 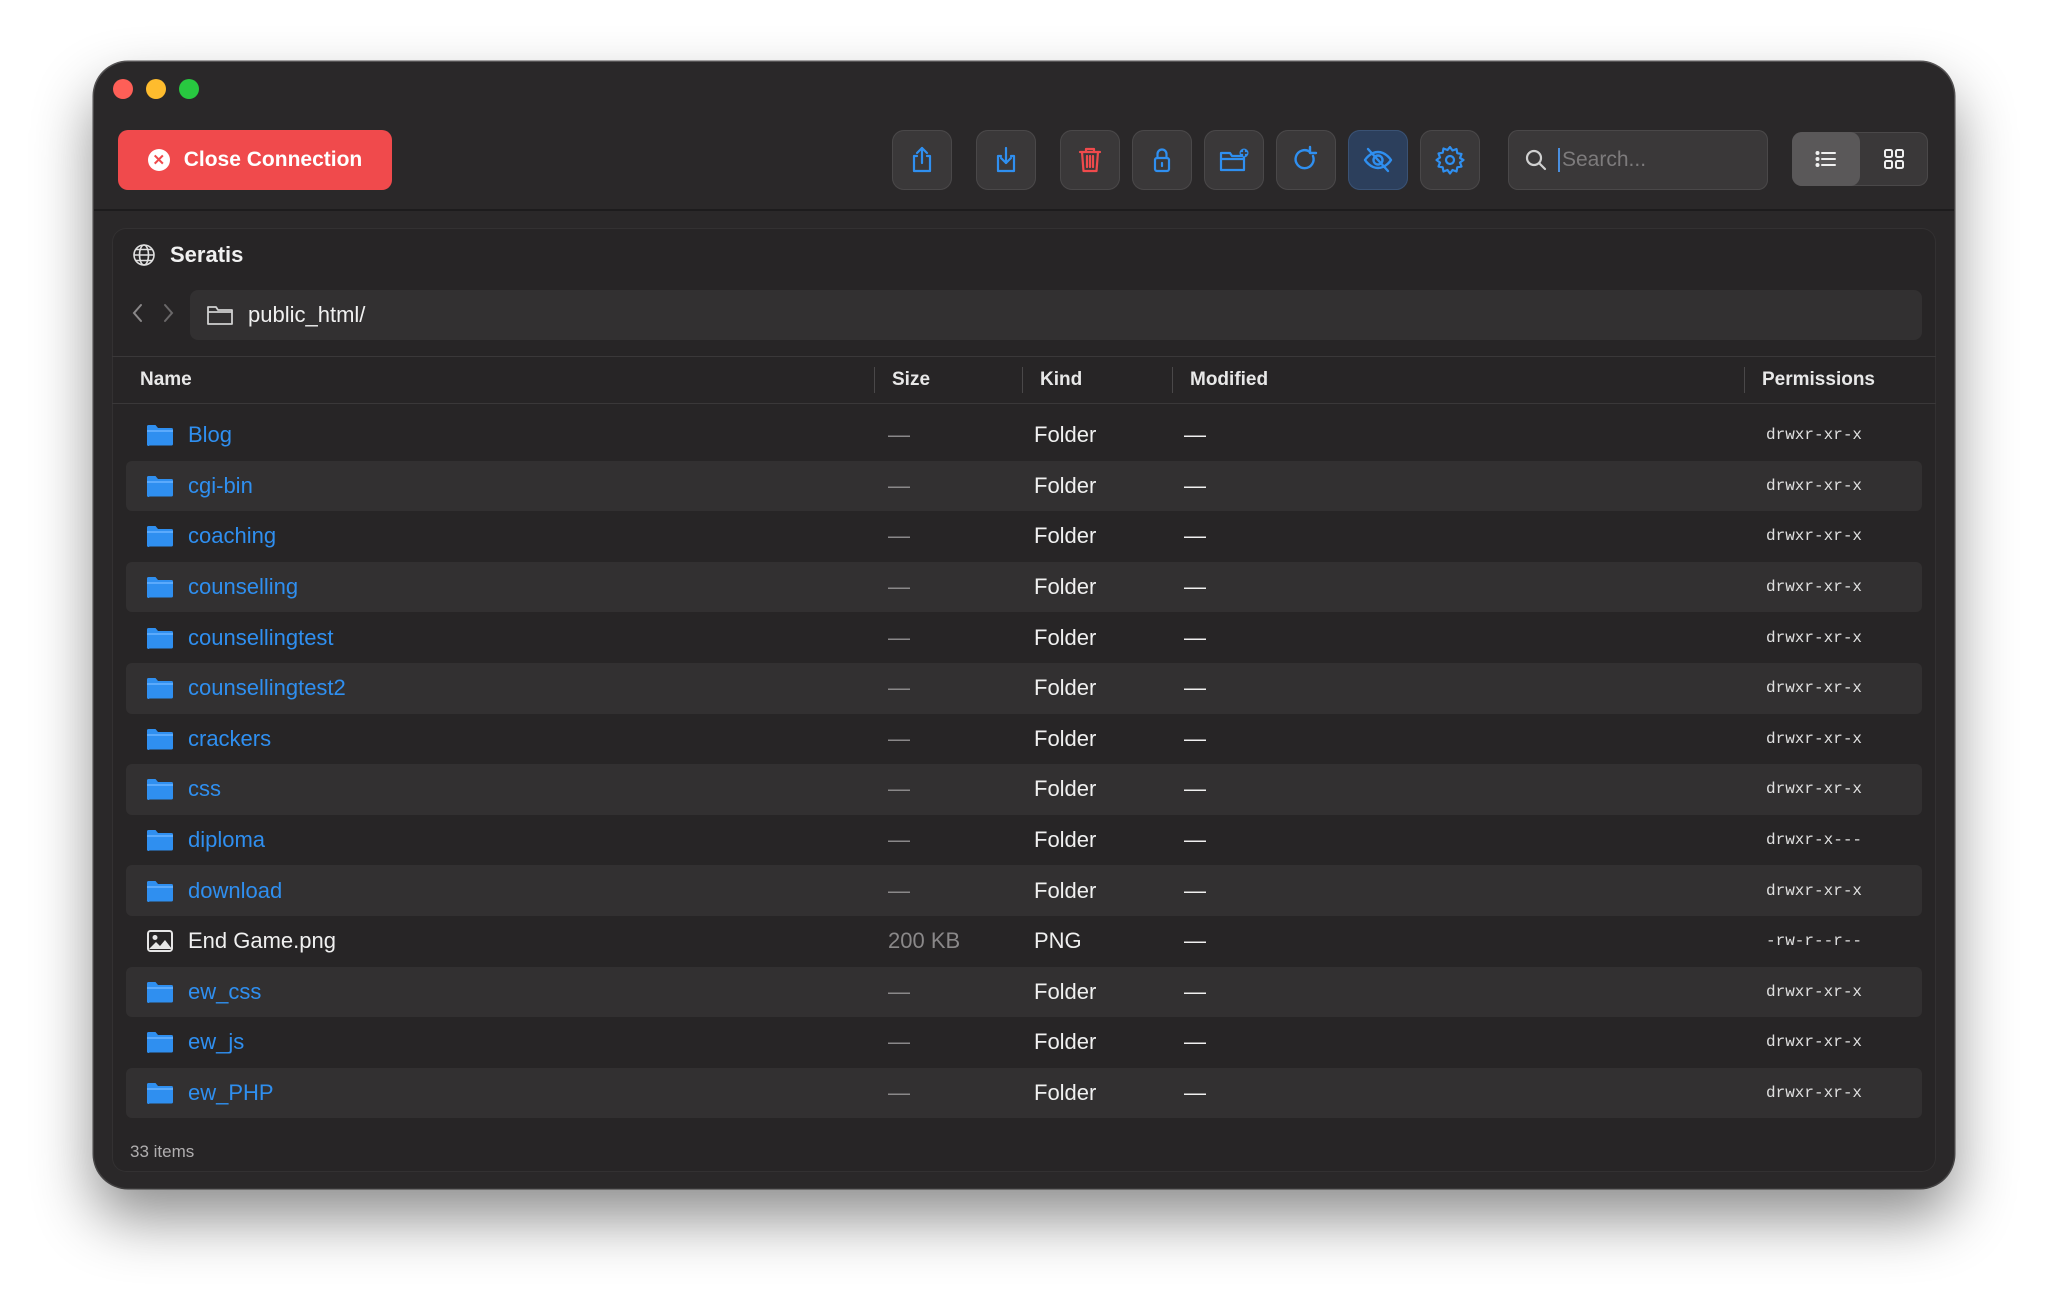 What do you see at coordinates (1229, 380) in the screenshot?
I see `column-modified: Modified` at bounding box center [1229, 380].